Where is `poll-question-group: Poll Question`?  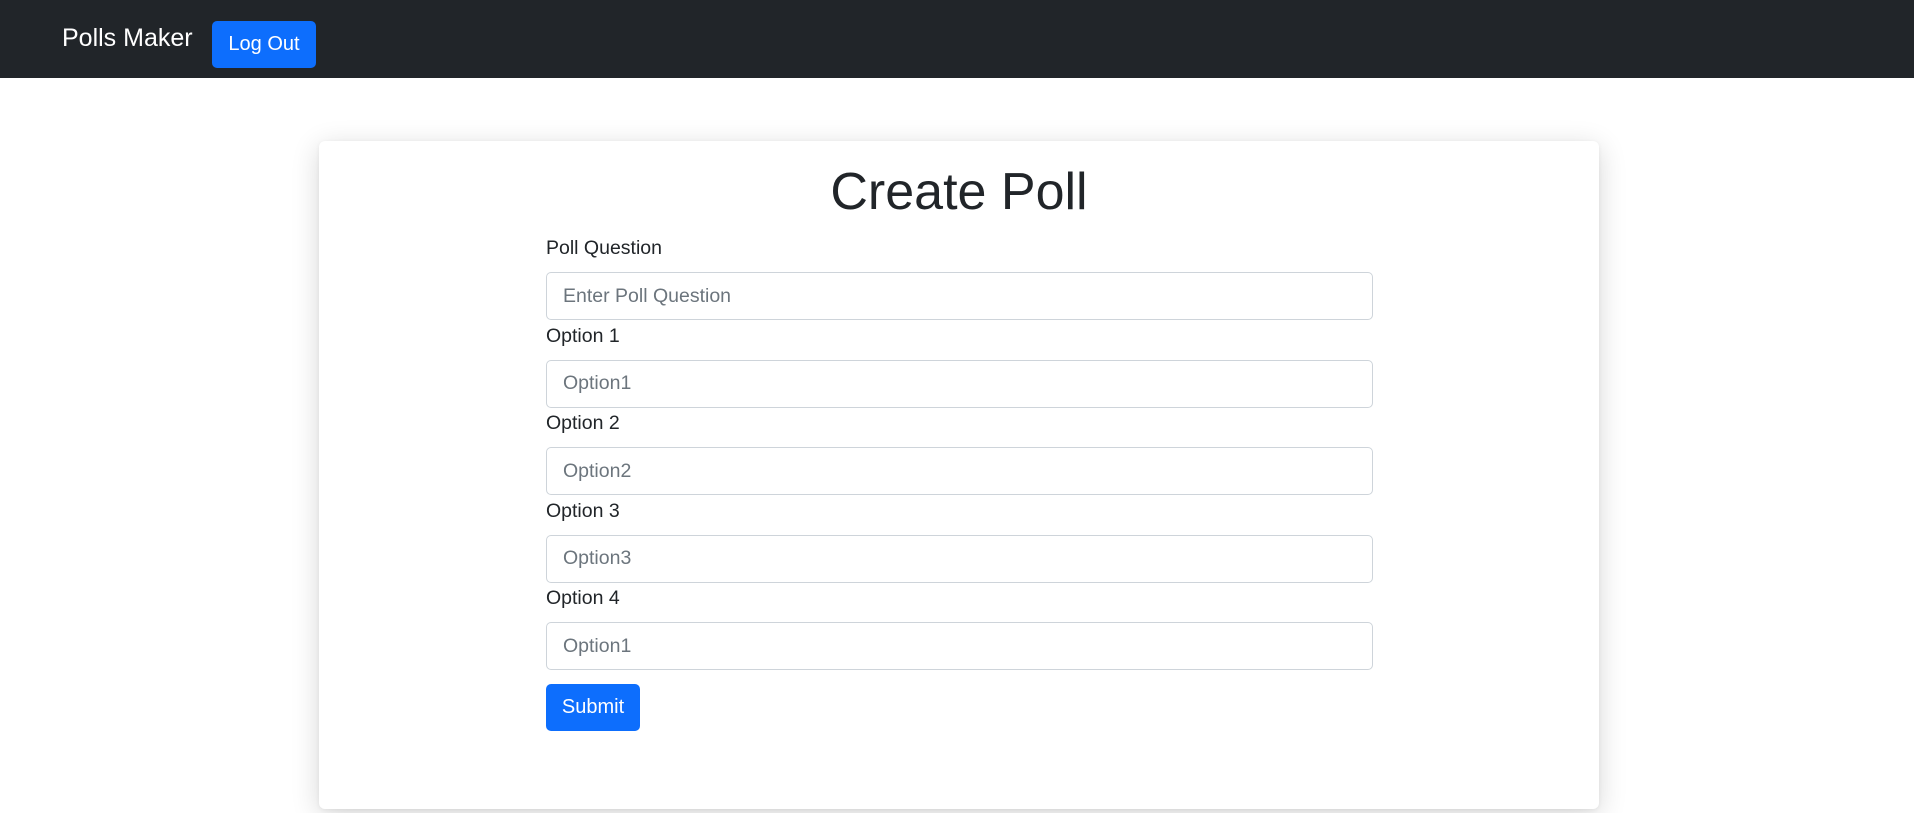
poll-question-group: Poll Question is located at coordinates (959, 278).